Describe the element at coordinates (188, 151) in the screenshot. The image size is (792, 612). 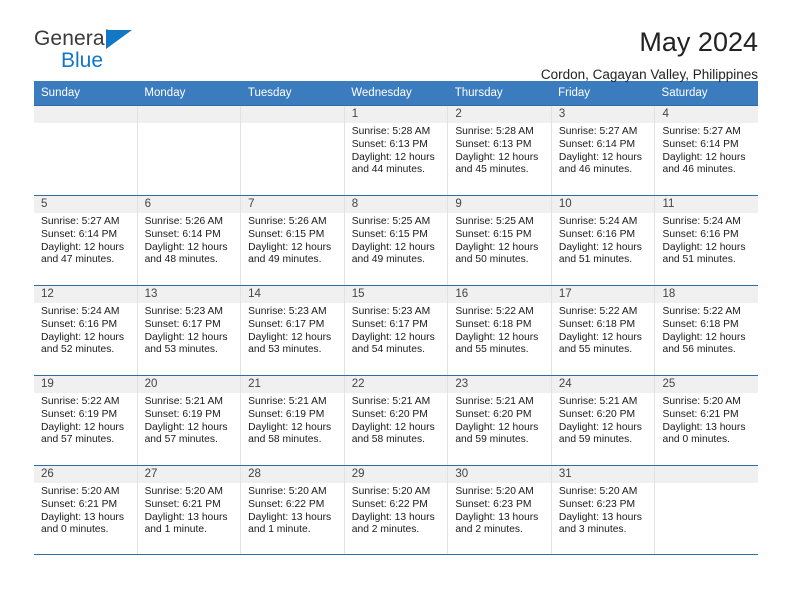
I see `calendar-day-empty` at that location.